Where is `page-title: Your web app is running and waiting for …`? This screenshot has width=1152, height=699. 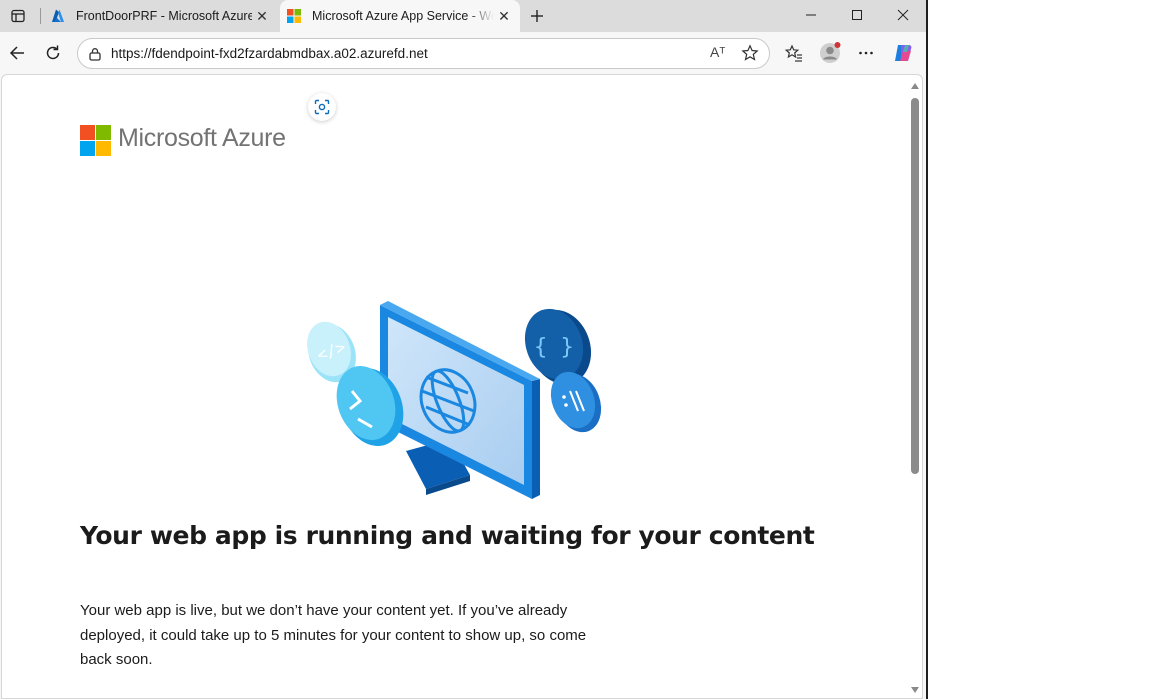
page-title: Your web app is running and waiting for … is located at coordinates (447, 535).